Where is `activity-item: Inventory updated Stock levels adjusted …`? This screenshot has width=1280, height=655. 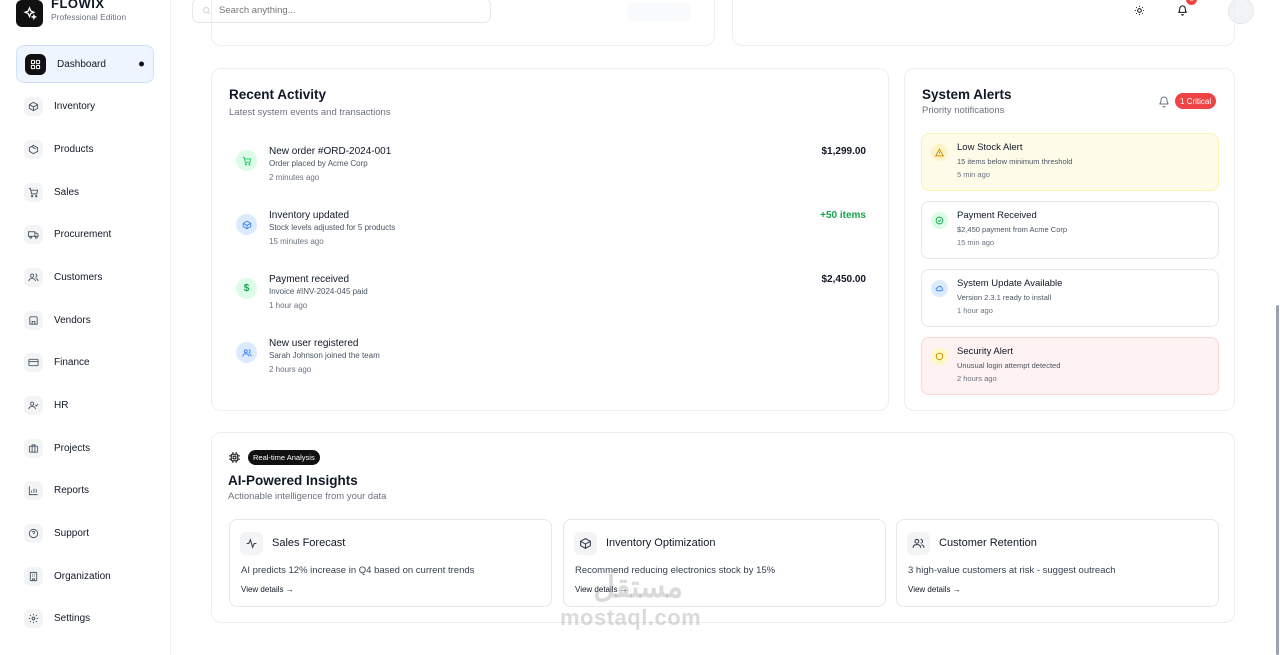 activity-item: Inventory updated Stock levels adjusted … is located at coordinates (551, 233).